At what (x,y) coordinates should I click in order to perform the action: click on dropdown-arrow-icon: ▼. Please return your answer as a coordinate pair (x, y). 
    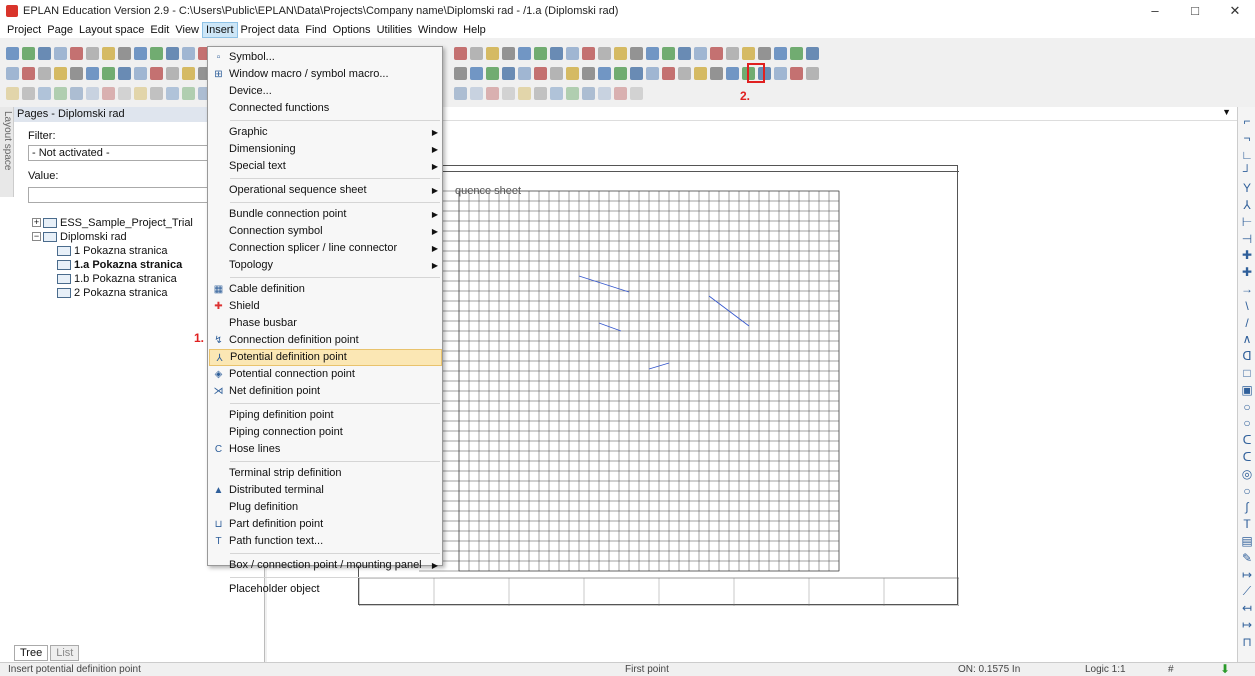
    Looking at the image, I should click on (1226, 112).